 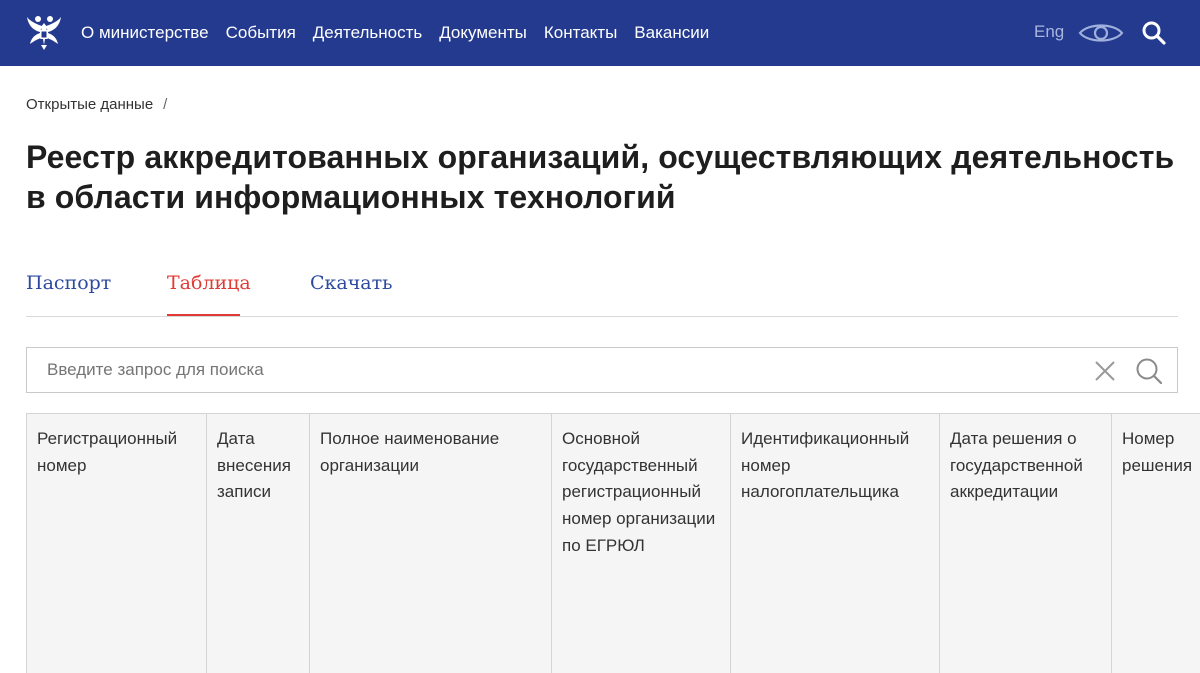 I want to click on breadcrumb: Открытые данные /, so click(x=96, y=104).